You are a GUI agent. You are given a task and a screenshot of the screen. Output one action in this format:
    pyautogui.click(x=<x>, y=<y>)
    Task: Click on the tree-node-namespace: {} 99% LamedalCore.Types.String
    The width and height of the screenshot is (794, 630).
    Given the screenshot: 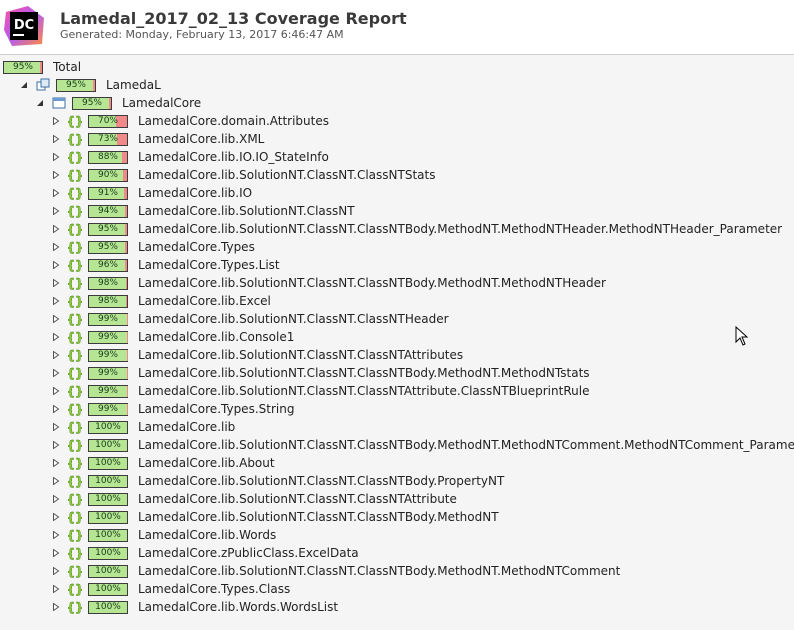 What is the action you would take?
    pyautogui.click(x=173, y=409)
    